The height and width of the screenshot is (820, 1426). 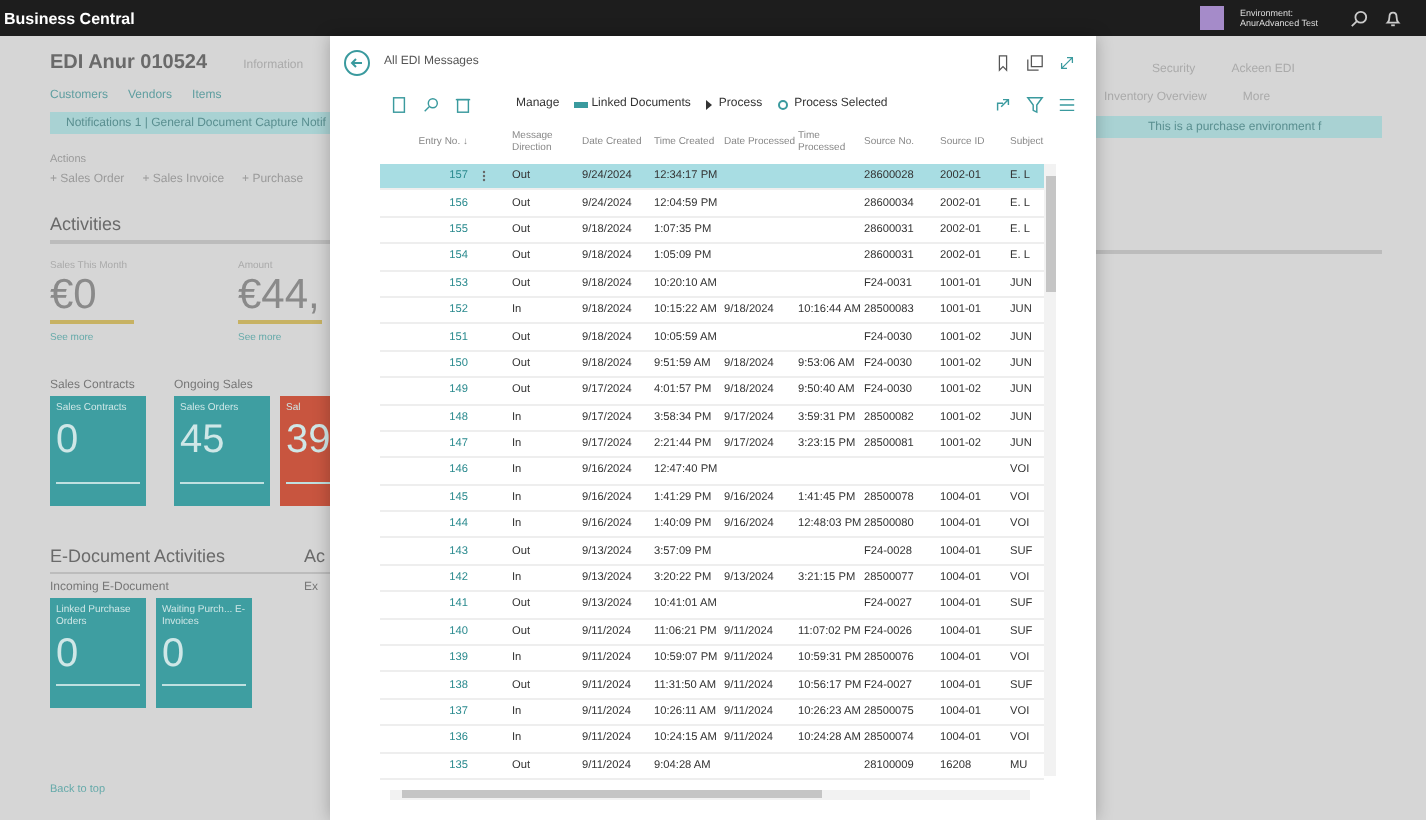 What do you see at coordinates (203, 441) in the screenshot?
I see `tile-value: 45` at bounding box center [203, 441].